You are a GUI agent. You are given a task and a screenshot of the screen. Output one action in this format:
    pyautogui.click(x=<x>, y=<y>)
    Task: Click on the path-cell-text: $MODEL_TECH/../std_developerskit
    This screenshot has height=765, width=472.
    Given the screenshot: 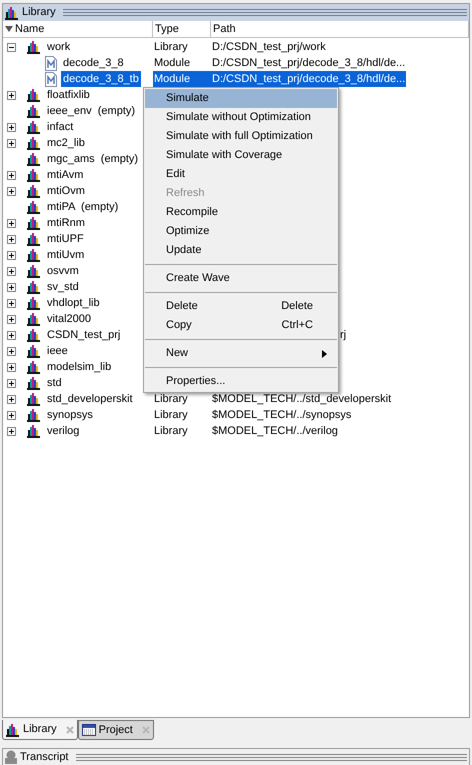 What is the action you would take?
    pyautogui.click(x=301, y=399)
    